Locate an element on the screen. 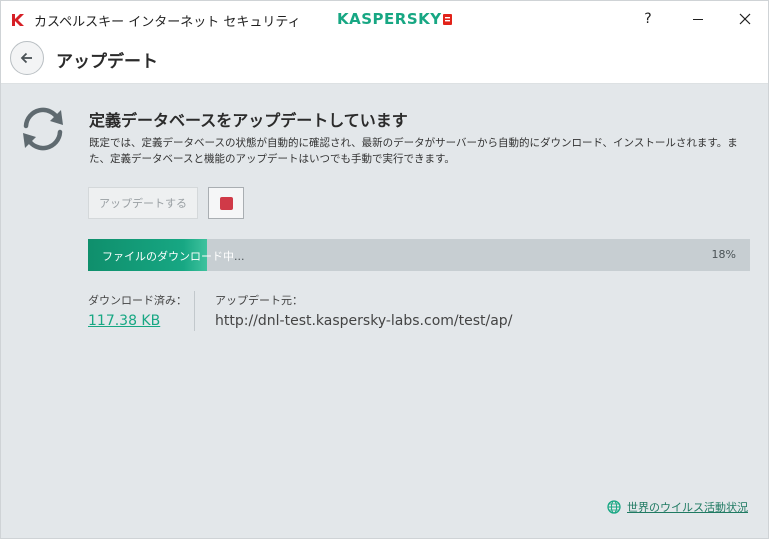  close-icon is located at coordinates (745, 19).